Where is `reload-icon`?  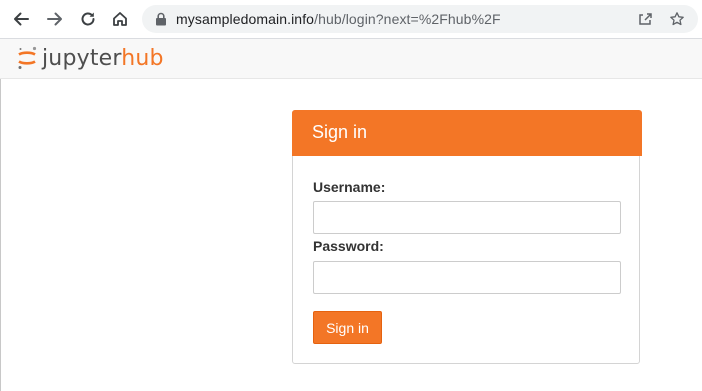 reload-icon is located at coordinates (88, 19).